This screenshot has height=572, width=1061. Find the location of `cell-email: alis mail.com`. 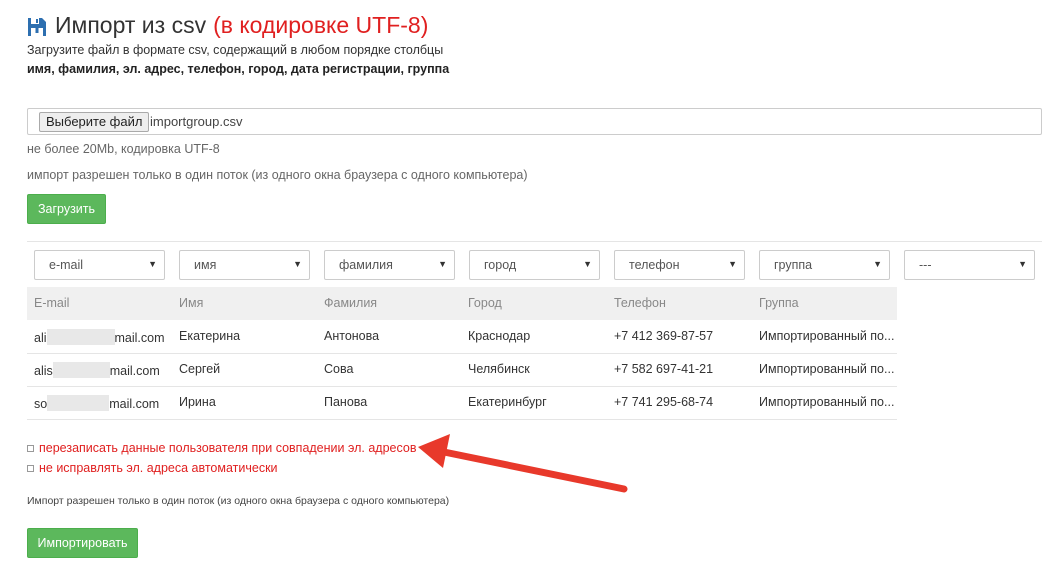

cell-email: alis mail.com is located at coordinates (97, 370).